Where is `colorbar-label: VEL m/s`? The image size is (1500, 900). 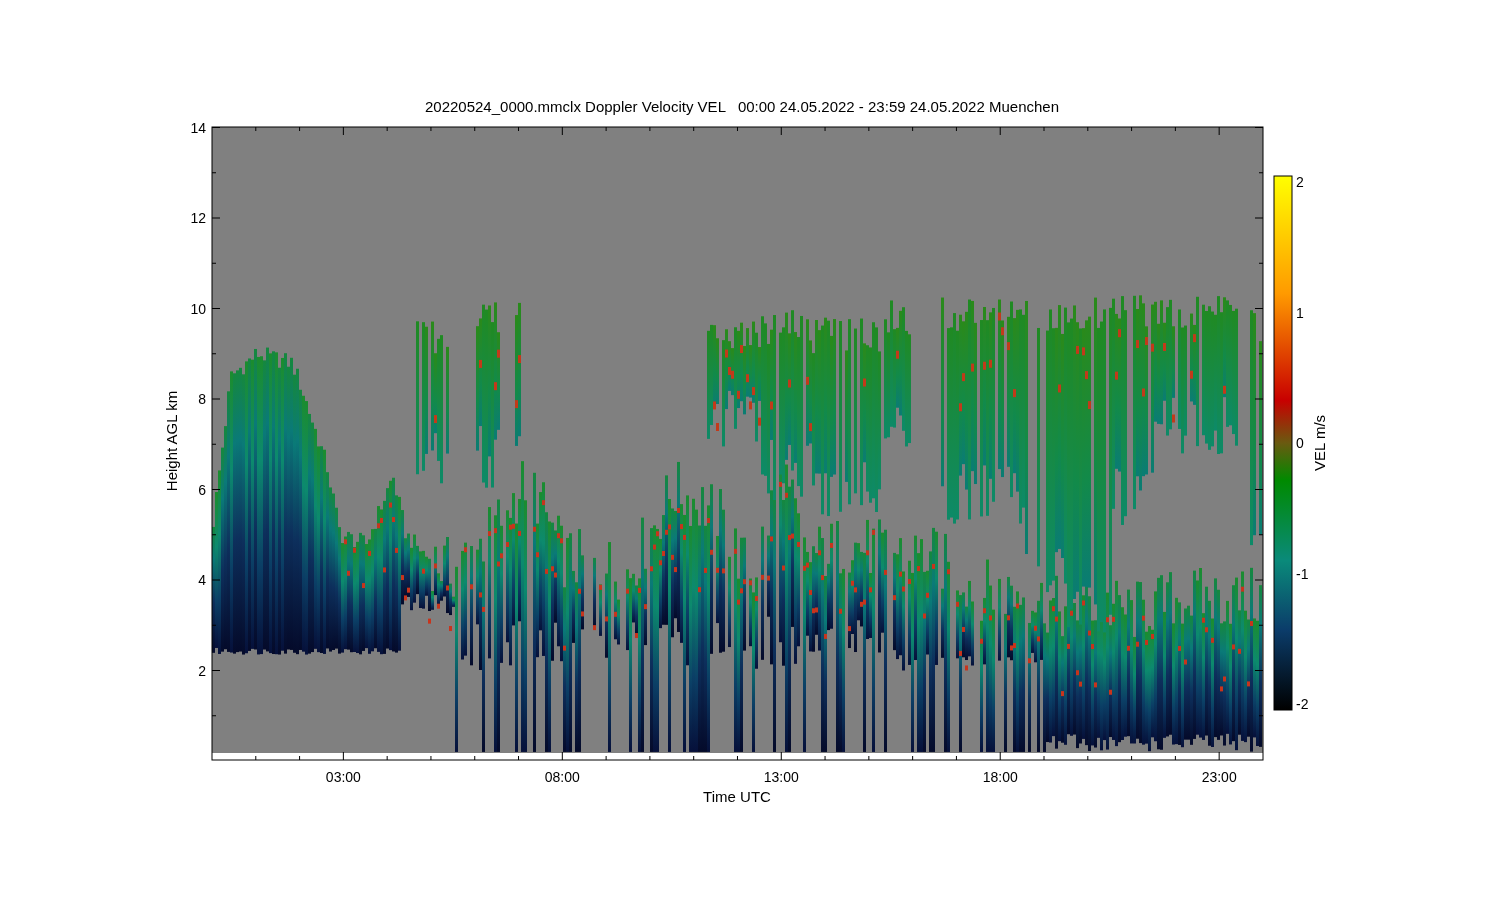
colorbar-label: VEL m/s is located at coordinates (1319, 443).